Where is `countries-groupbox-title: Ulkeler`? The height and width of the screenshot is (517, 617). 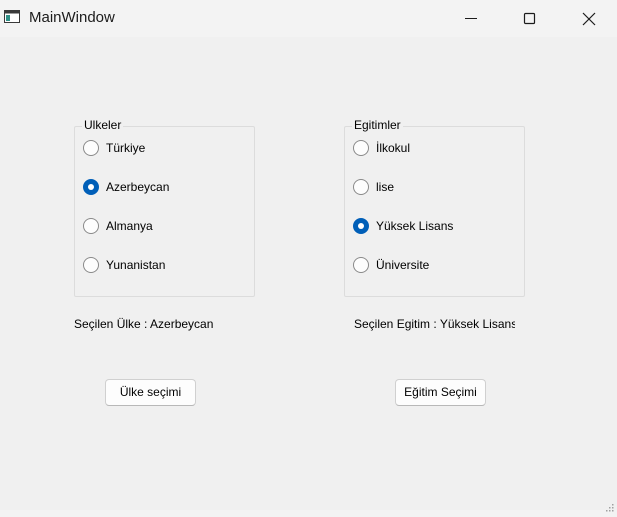 countries-groupbox-title: Ulkeler is located at coordinates (103, 125).